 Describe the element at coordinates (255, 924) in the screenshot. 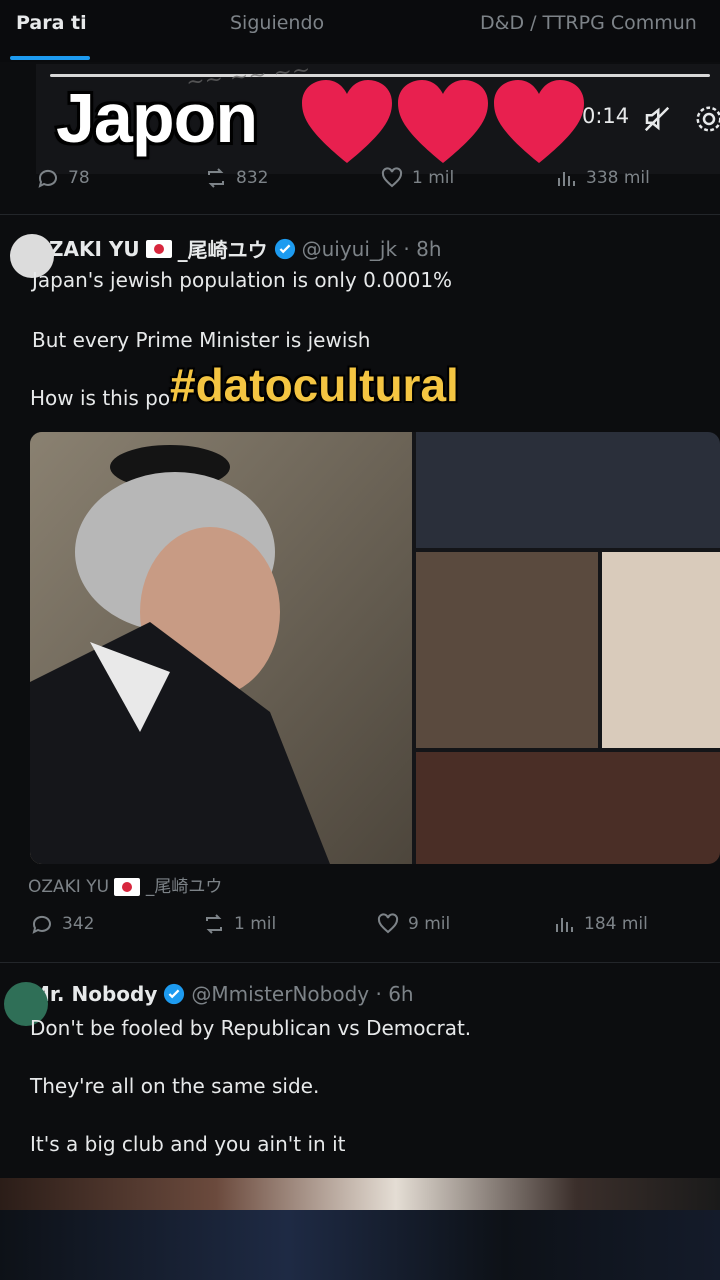

I see `repost-count: 1 mil` at that location.